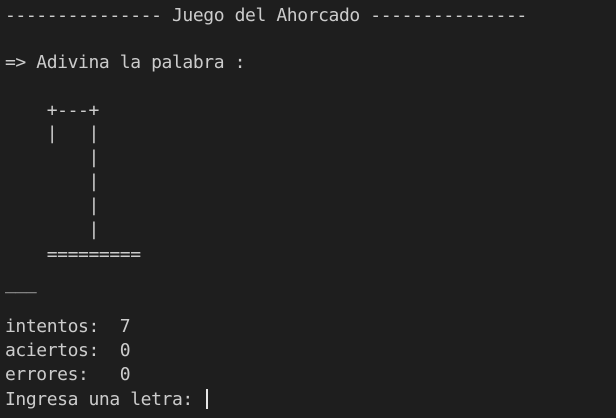 This screenshot has height=418, width=616. I want to click on errors-stat: errores: 0, so click(68, 374).